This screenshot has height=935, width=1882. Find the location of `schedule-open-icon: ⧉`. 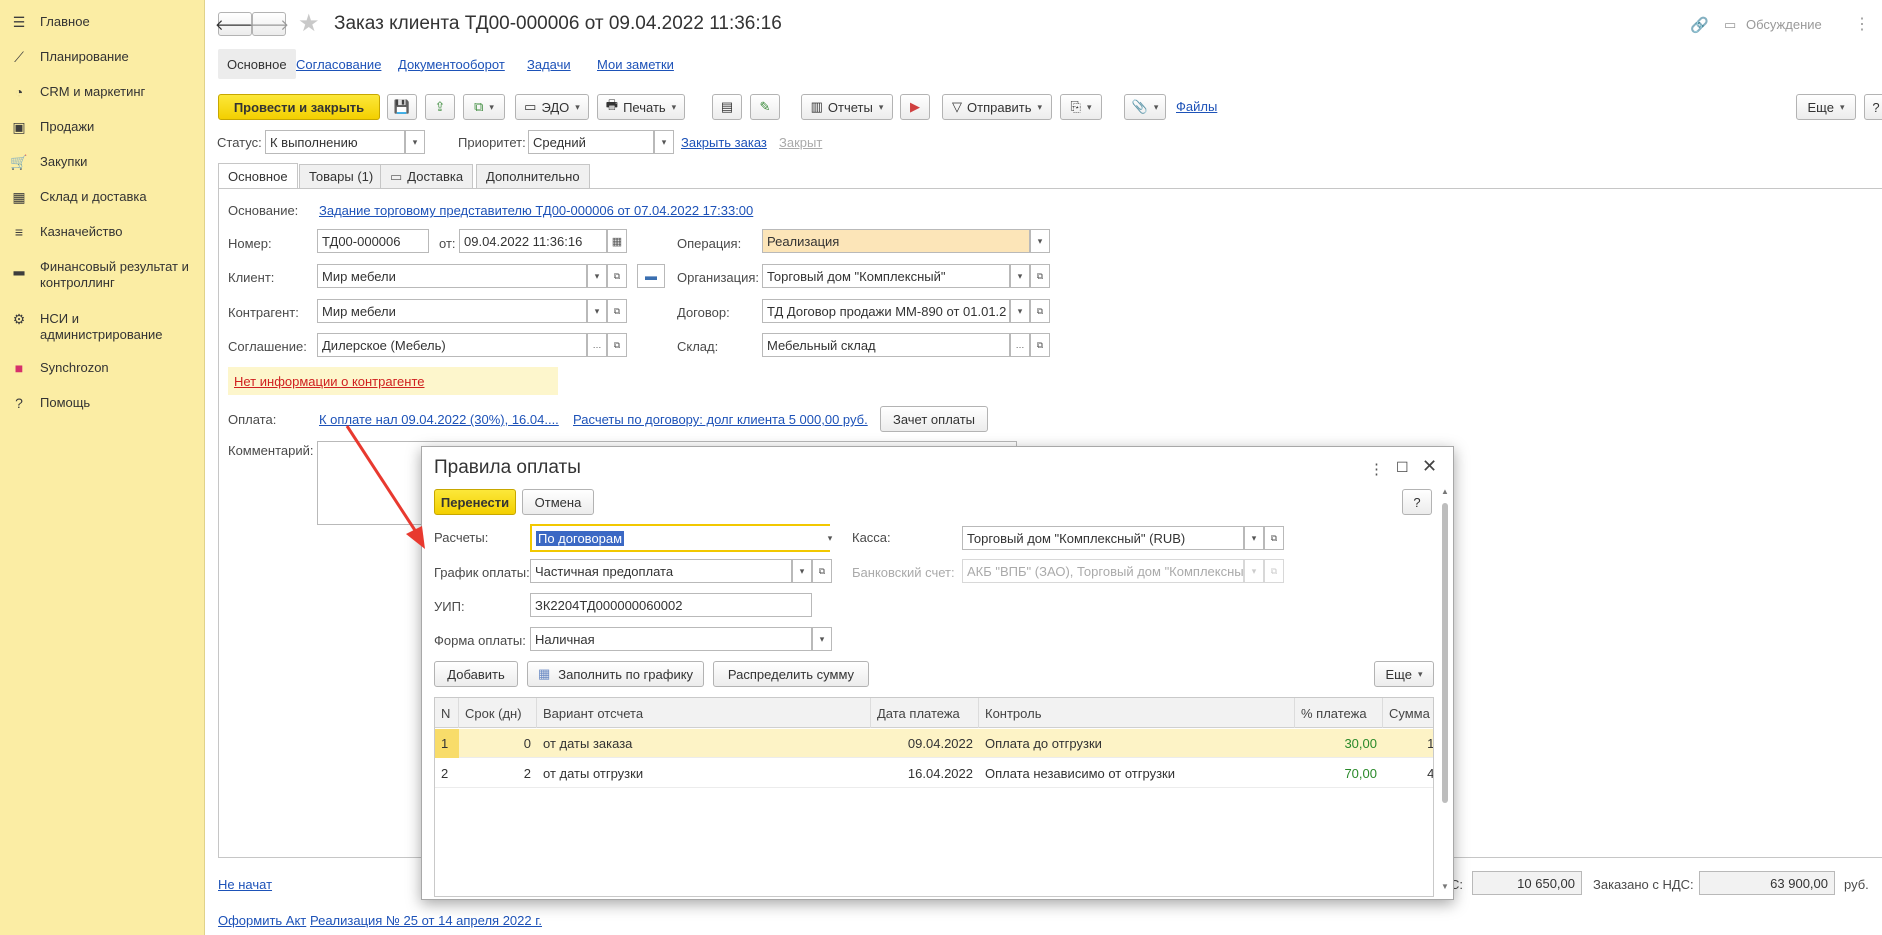

schedule-open-icon: ⧉ is located at coordinates (822, 571).